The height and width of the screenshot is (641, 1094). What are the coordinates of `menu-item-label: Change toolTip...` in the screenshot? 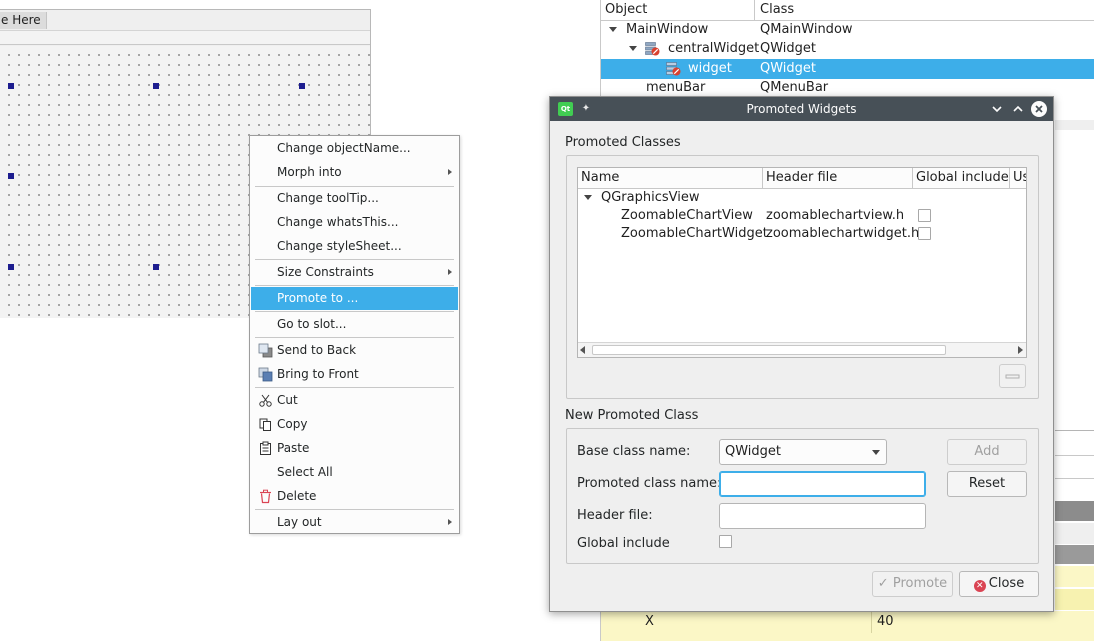 It's located at (328, 198).